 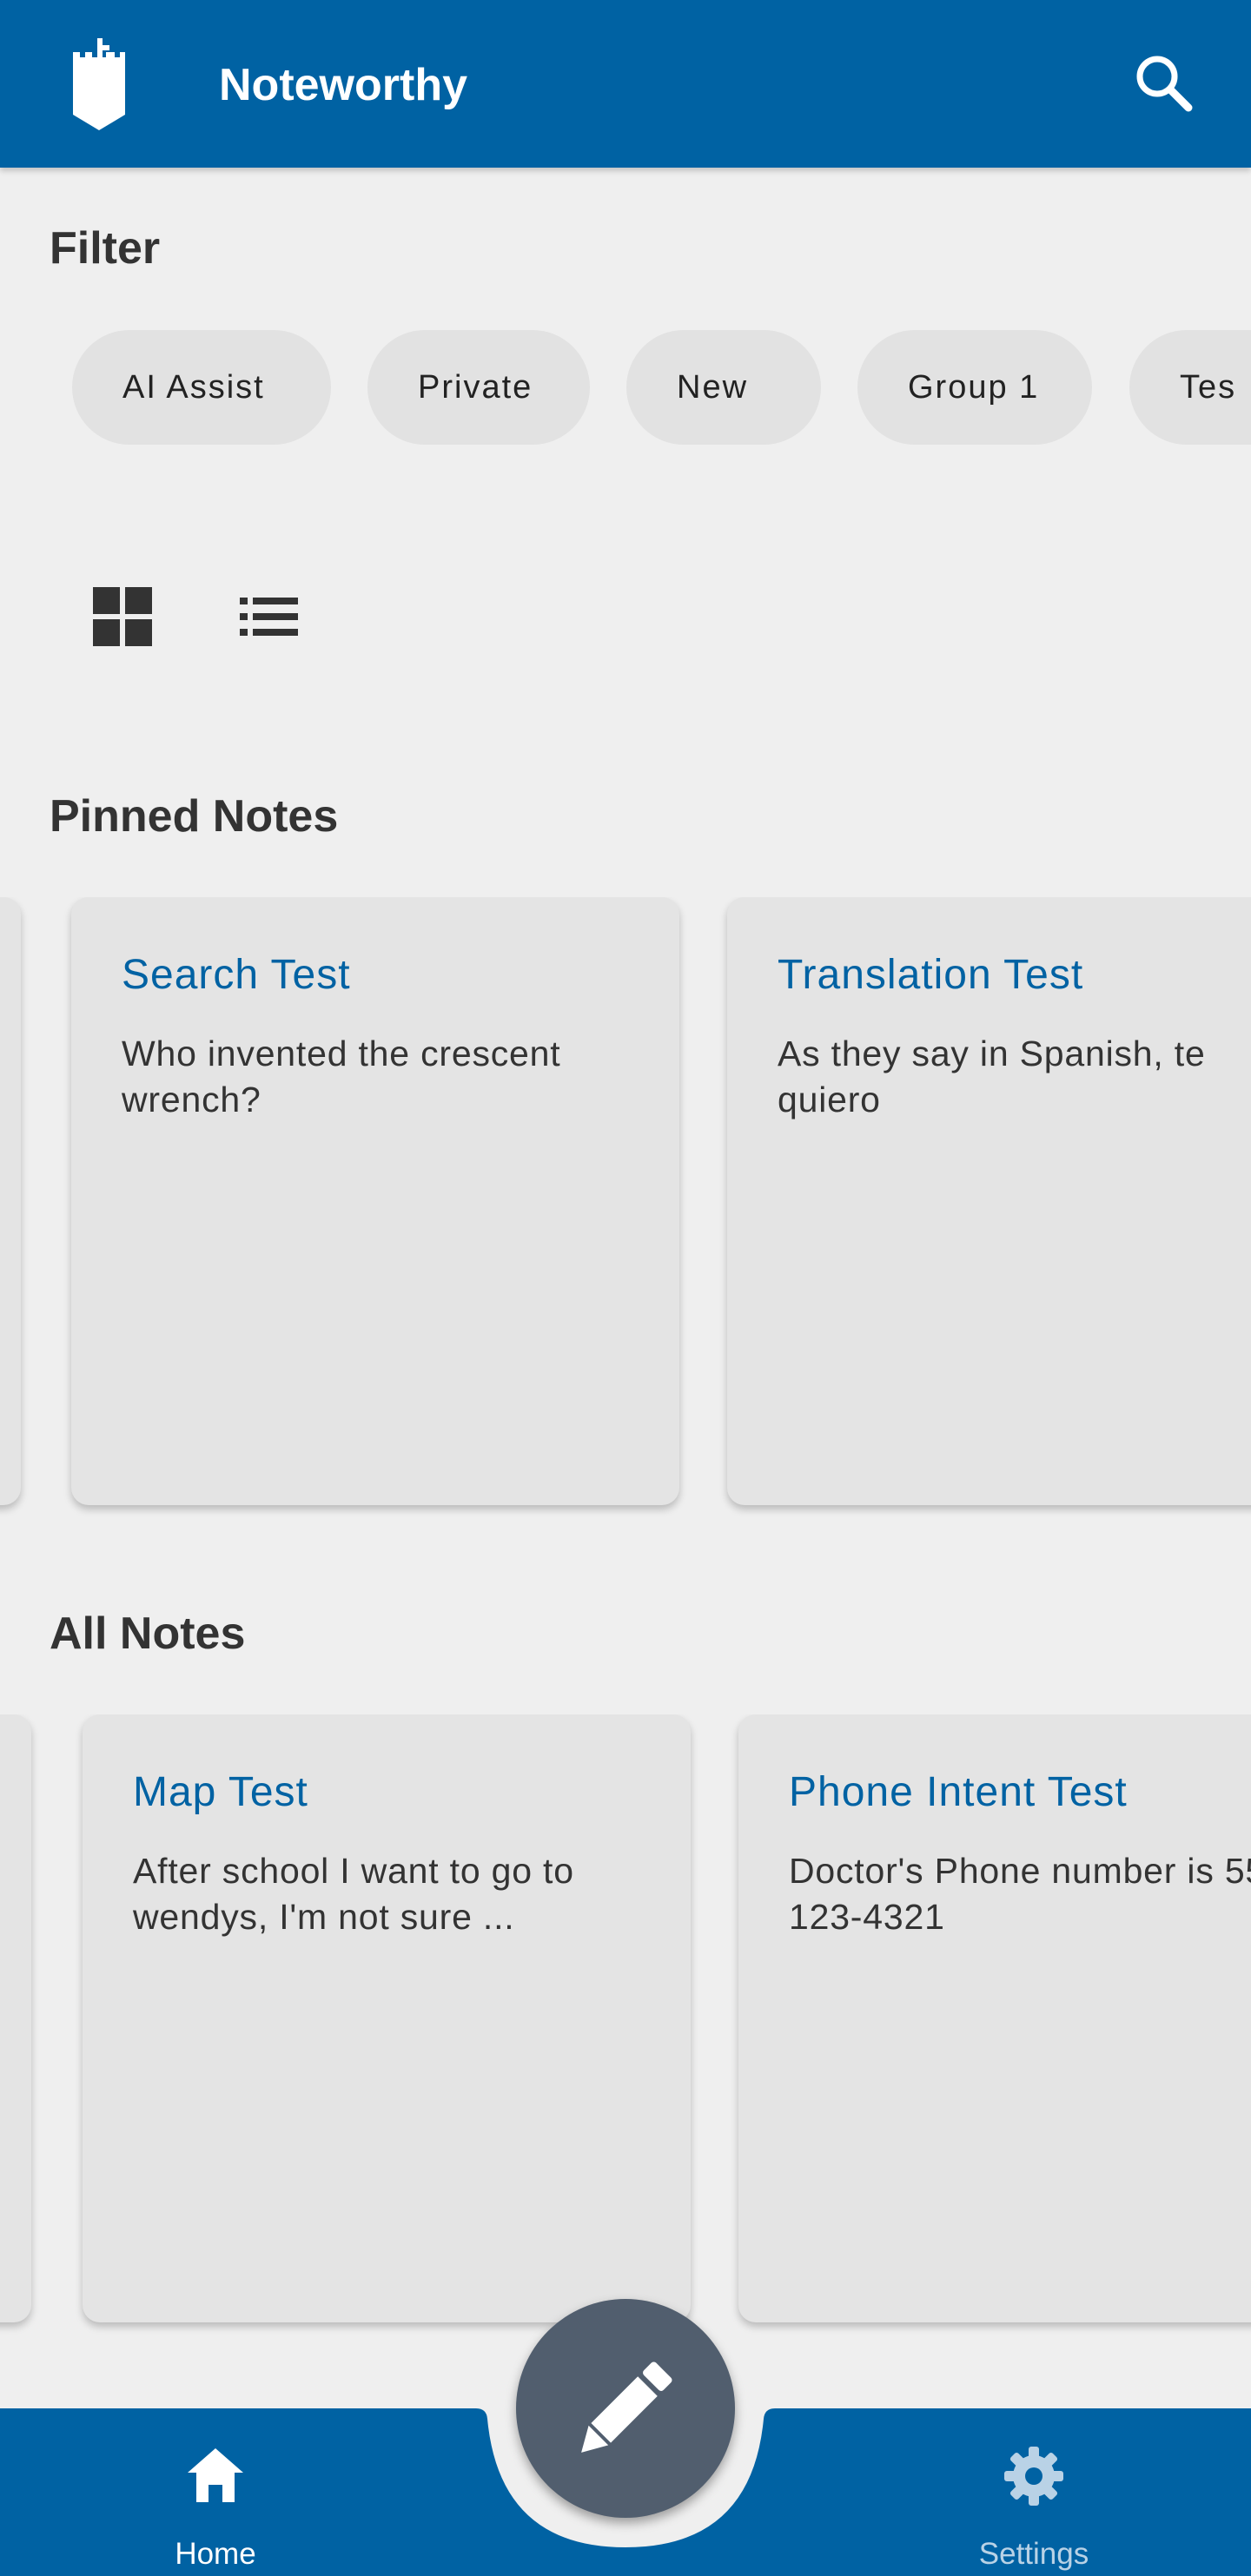 I want to click on nav-label-home: Home, so click(x=215, y=2554).